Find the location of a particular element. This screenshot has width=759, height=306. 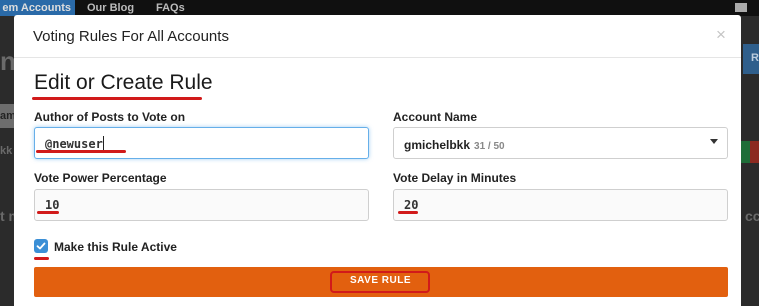

account-select-value: gmichelbkk is located at coordinates (437, 145).